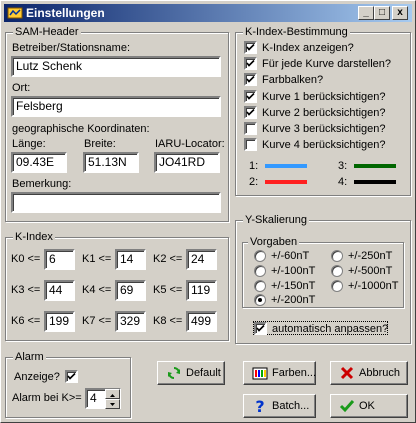 The height and width of the screenshot is (423, 416). What do you see at coordinates (274, 242) in the screenshot?
I see `vorgaben-legend: Vorgaben` at bounding box center [274, 242].